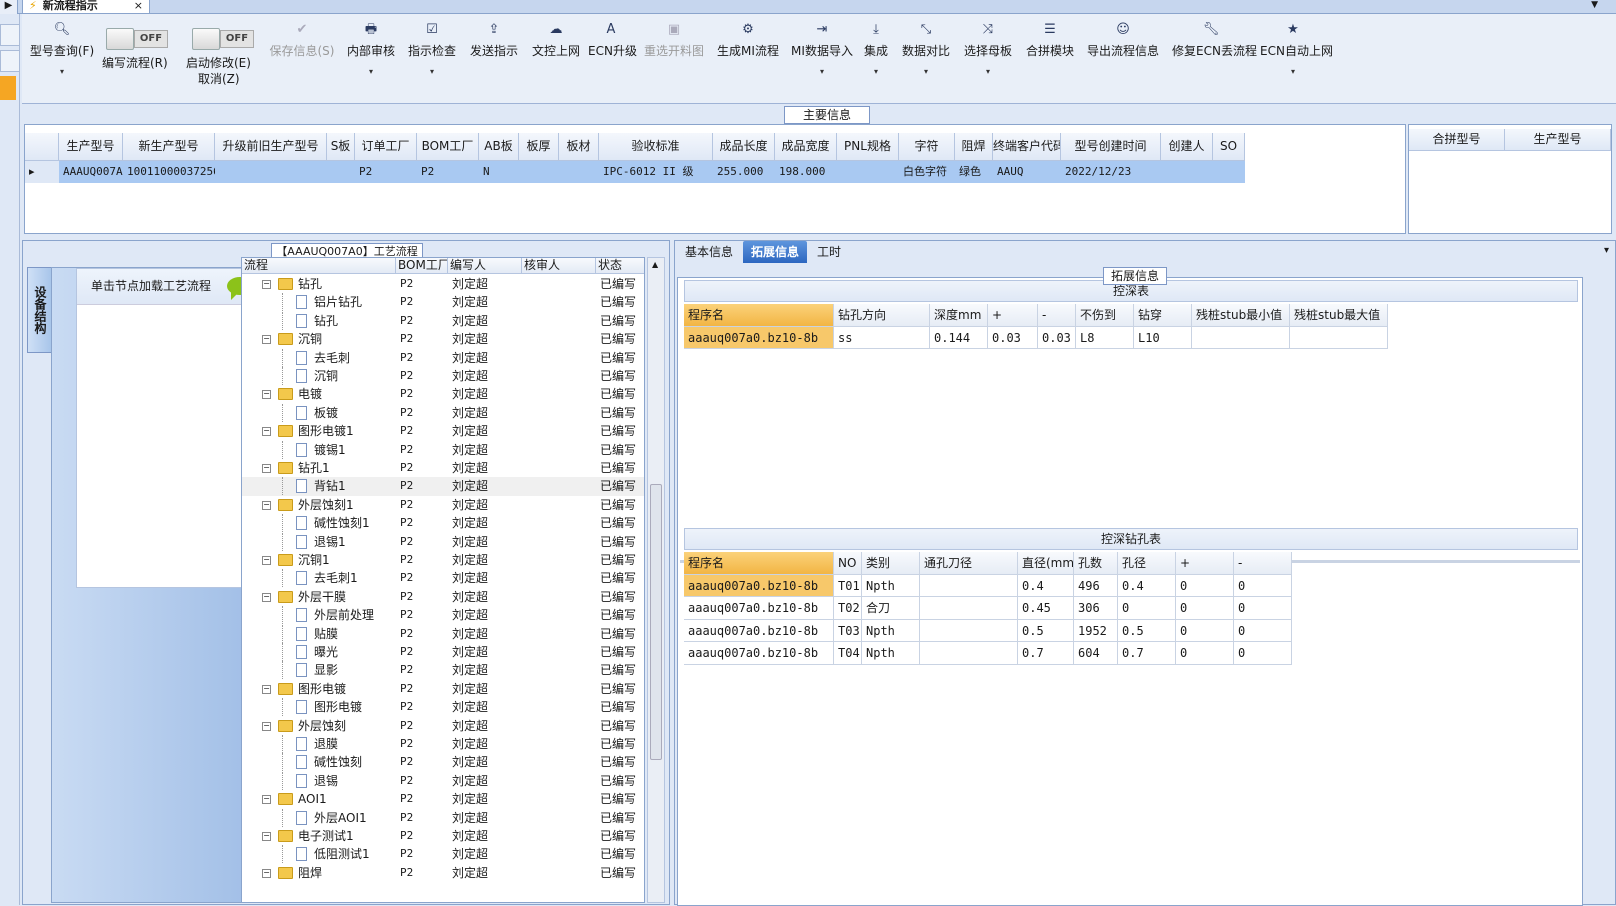 This screenshot has height=906, width=1616. I want to click on main-info-cell: 白色字符, so click(927, 172).